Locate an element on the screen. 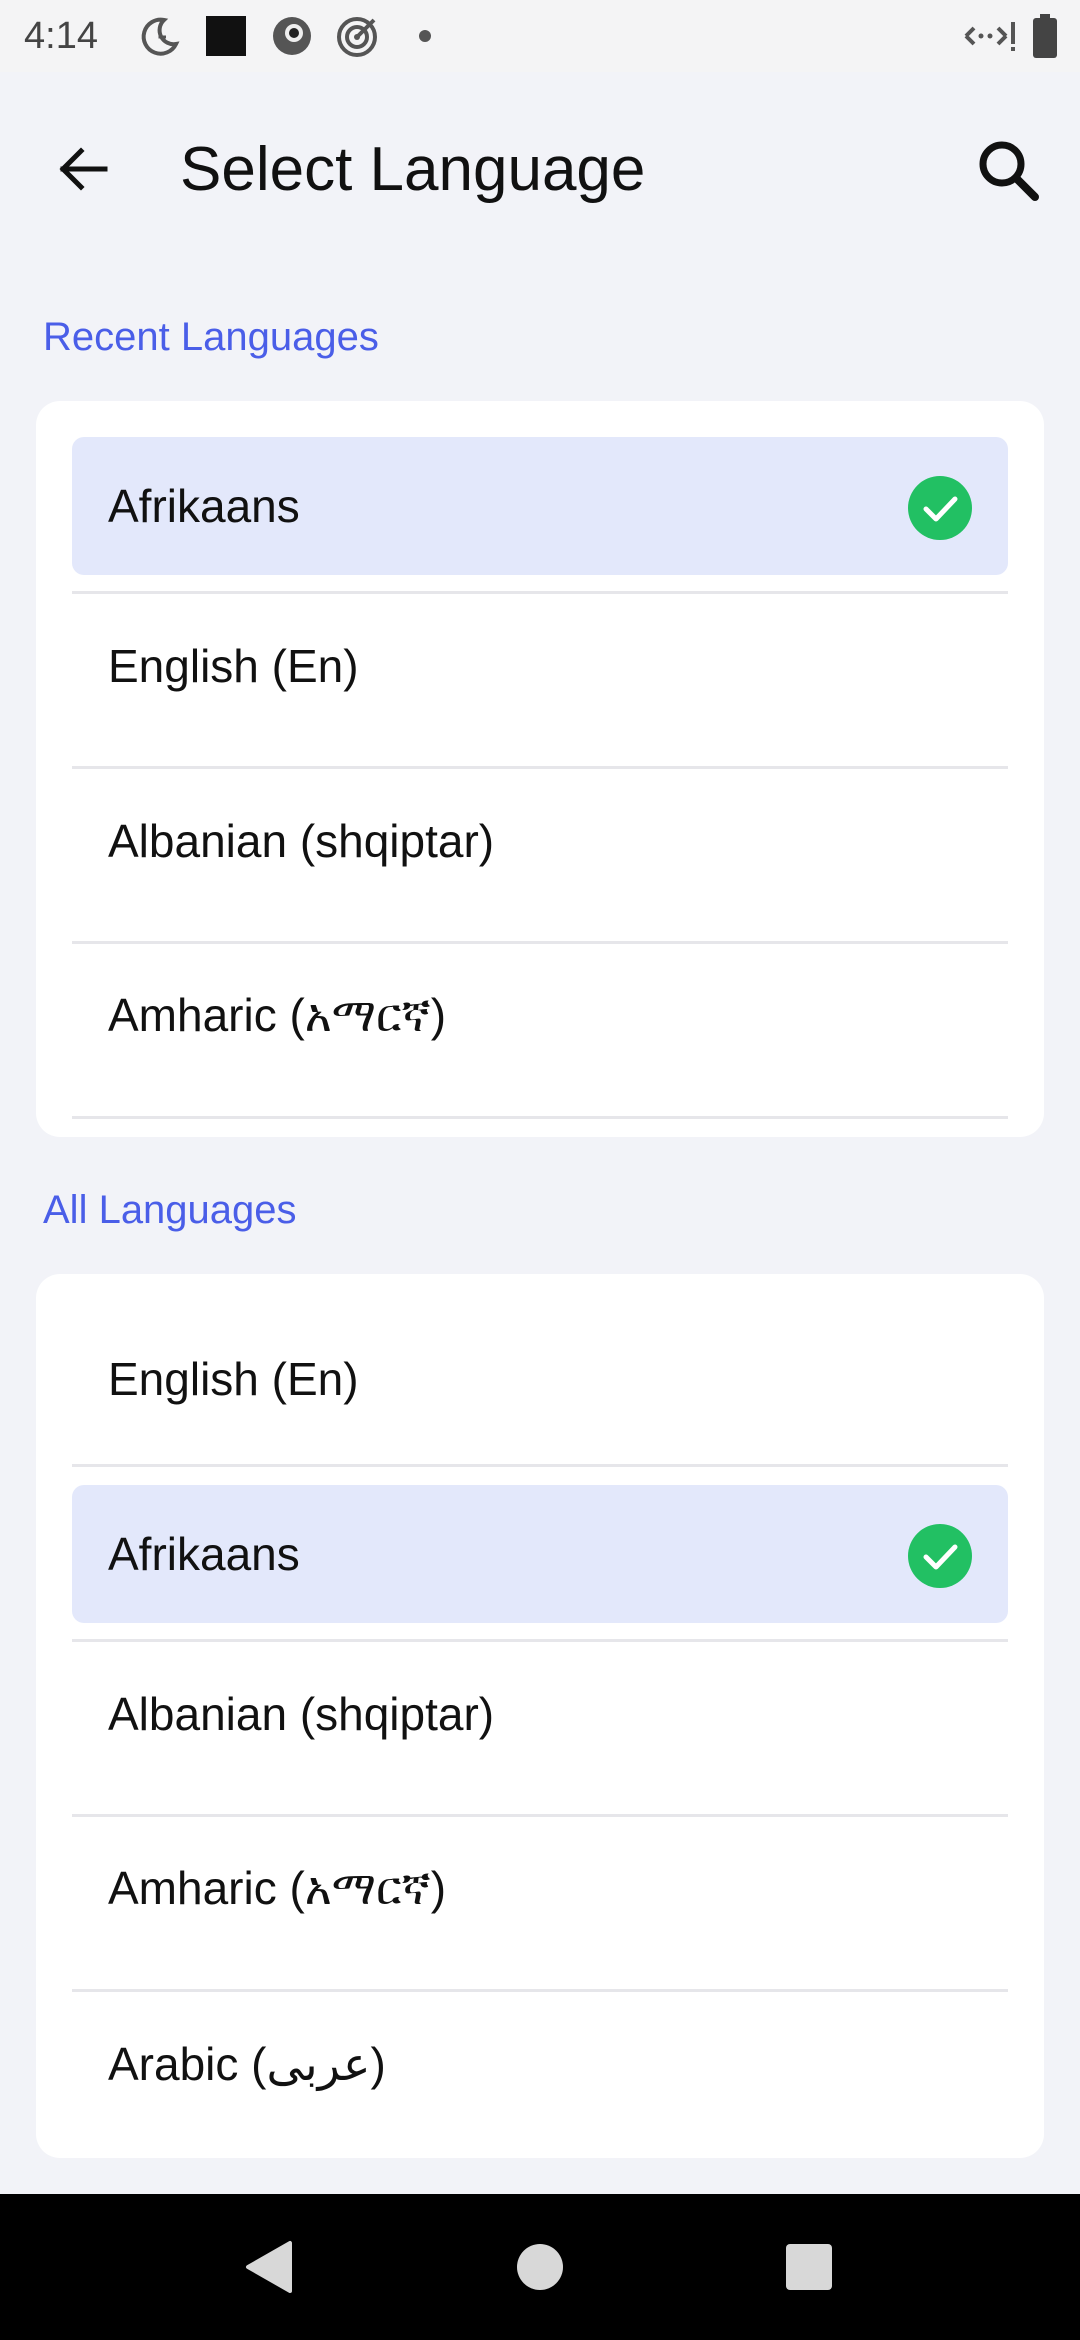 The image size is (1080, 2340). recent-language-item-english: English (En) is located at coordinates (540, 666).